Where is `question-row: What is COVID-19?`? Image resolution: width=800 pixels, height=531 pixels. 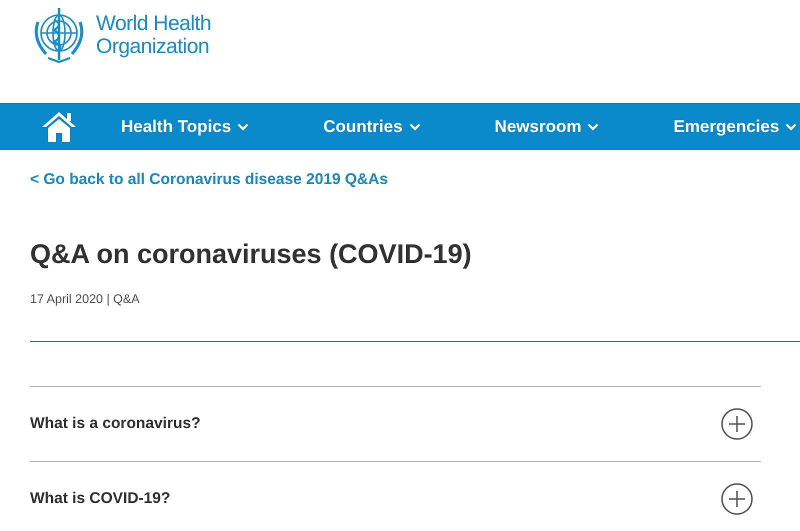 question-row: What is COVID-19? is located at coordinates (395, 496).